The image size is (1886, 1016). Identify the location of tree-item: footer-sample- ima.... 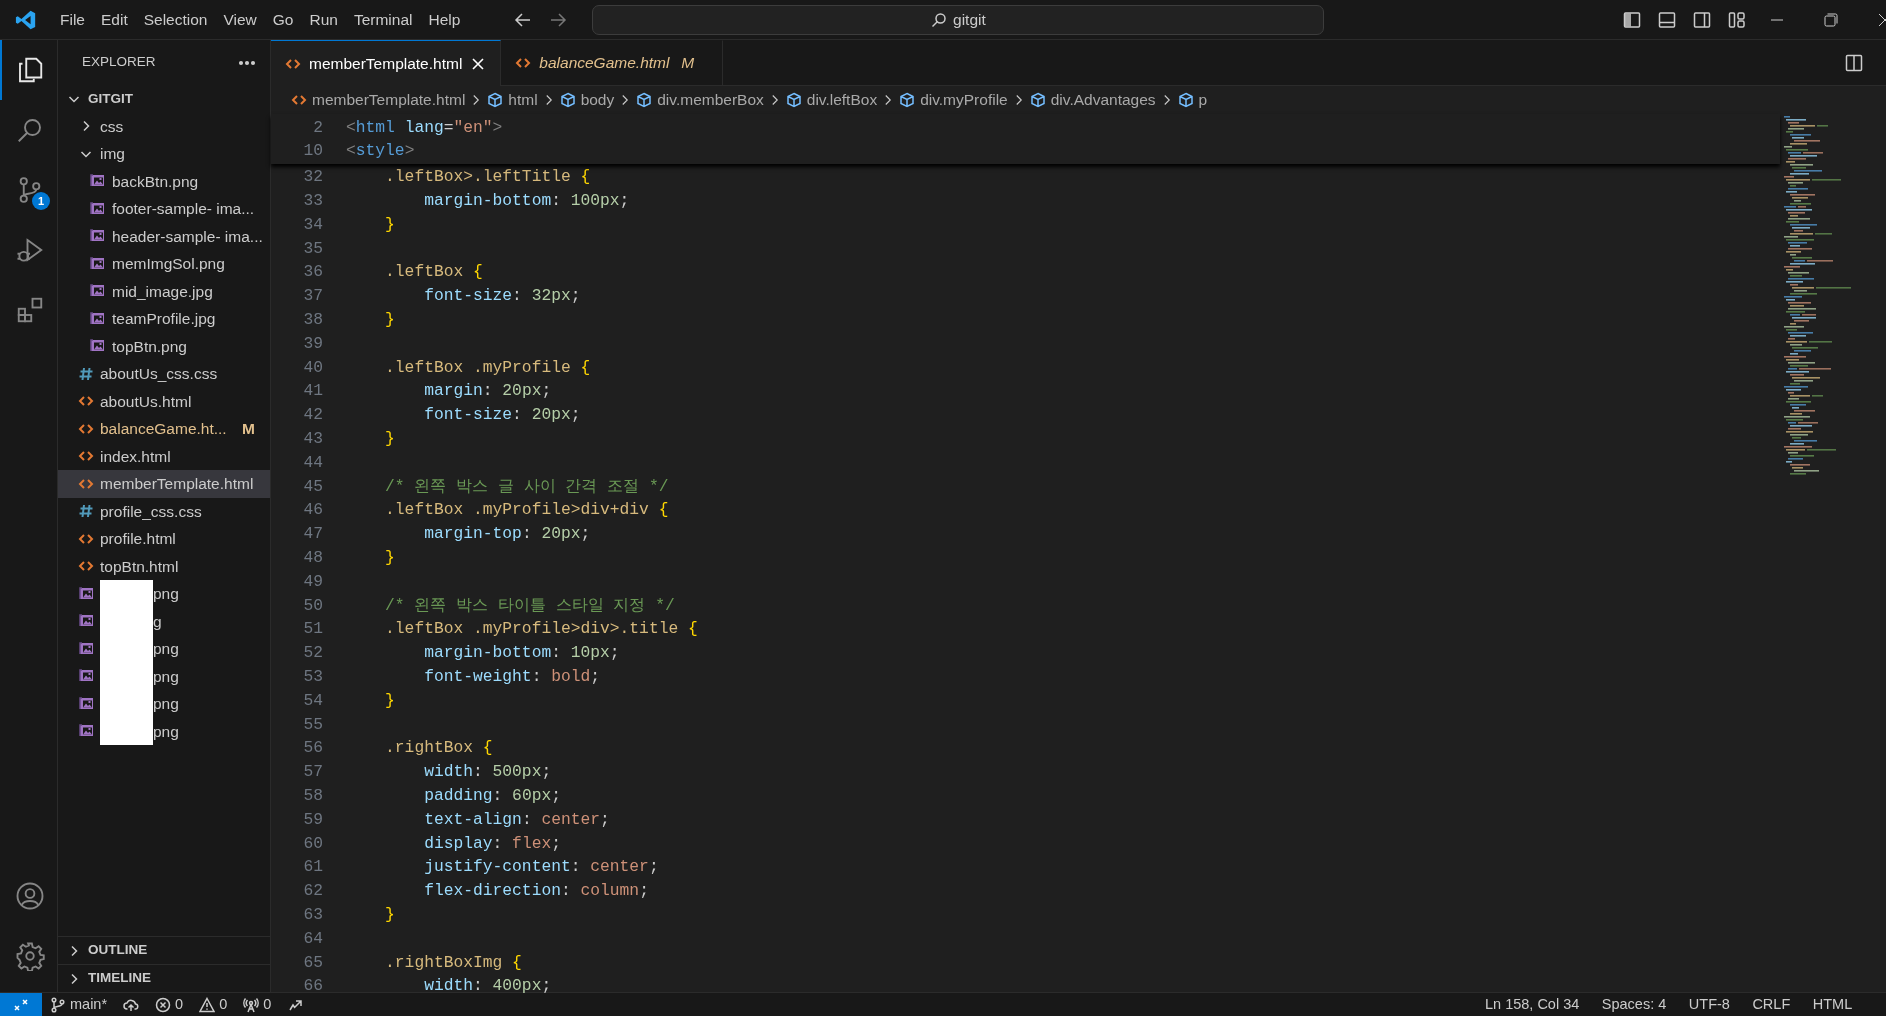
(164, 209).